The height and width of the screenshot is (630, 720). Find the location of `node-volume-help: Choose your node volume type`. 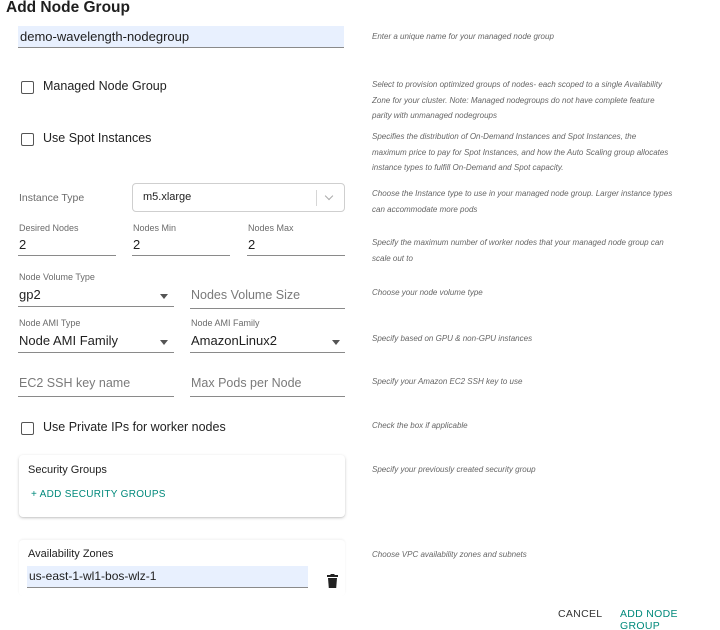

node-volume-help: Choose your node volume type is located at coordinates (427, 292).